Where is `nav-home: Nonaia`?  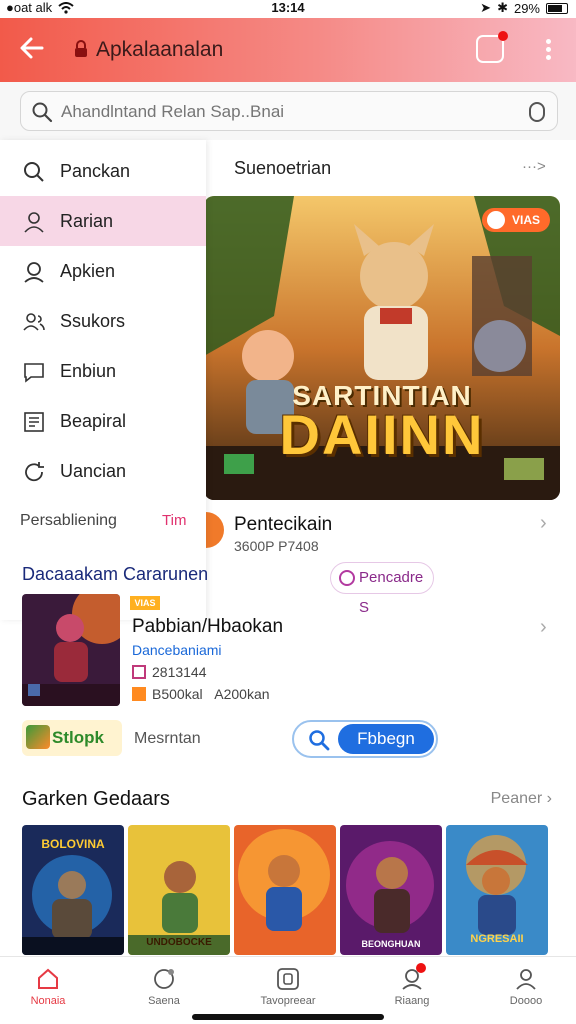 nav-home: Nonaia is located at coordinates (48, 985).